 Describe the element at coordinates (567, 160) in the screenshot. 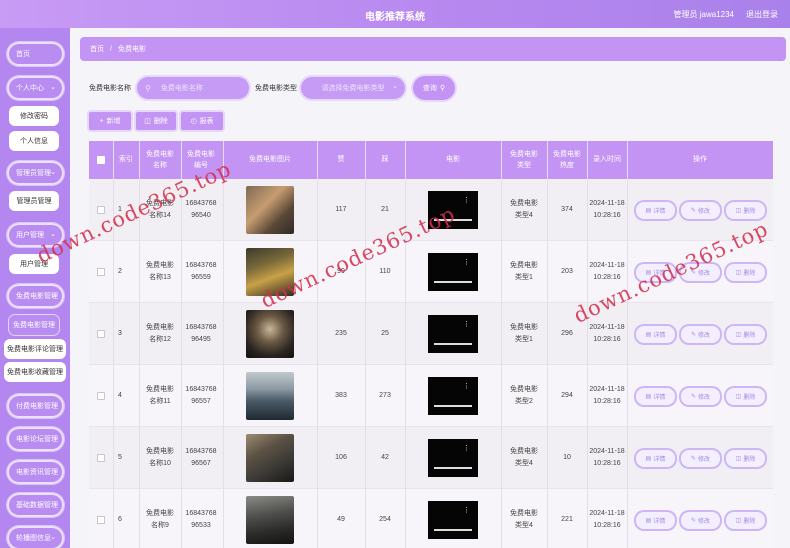

I see `header-heat: 免费电影热度` at that location.